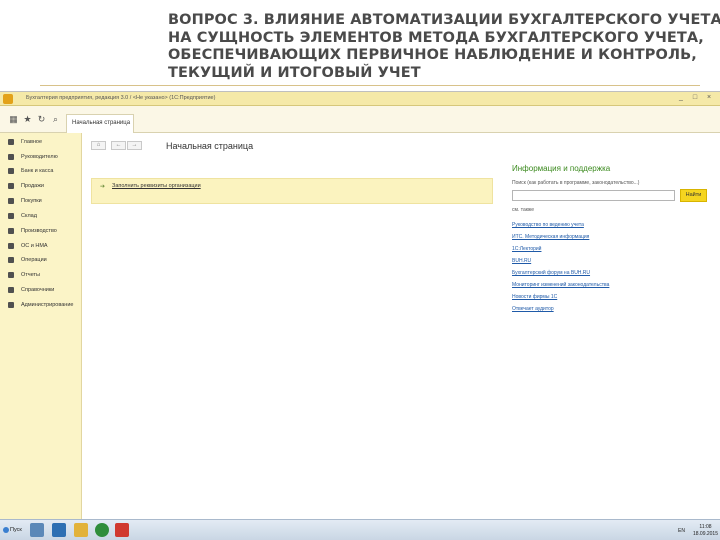  Describe the element at coordinates (560, 285) in the screenshot. I see `link-law-monitoring: Мониторинг изменений законодательства` at that location.